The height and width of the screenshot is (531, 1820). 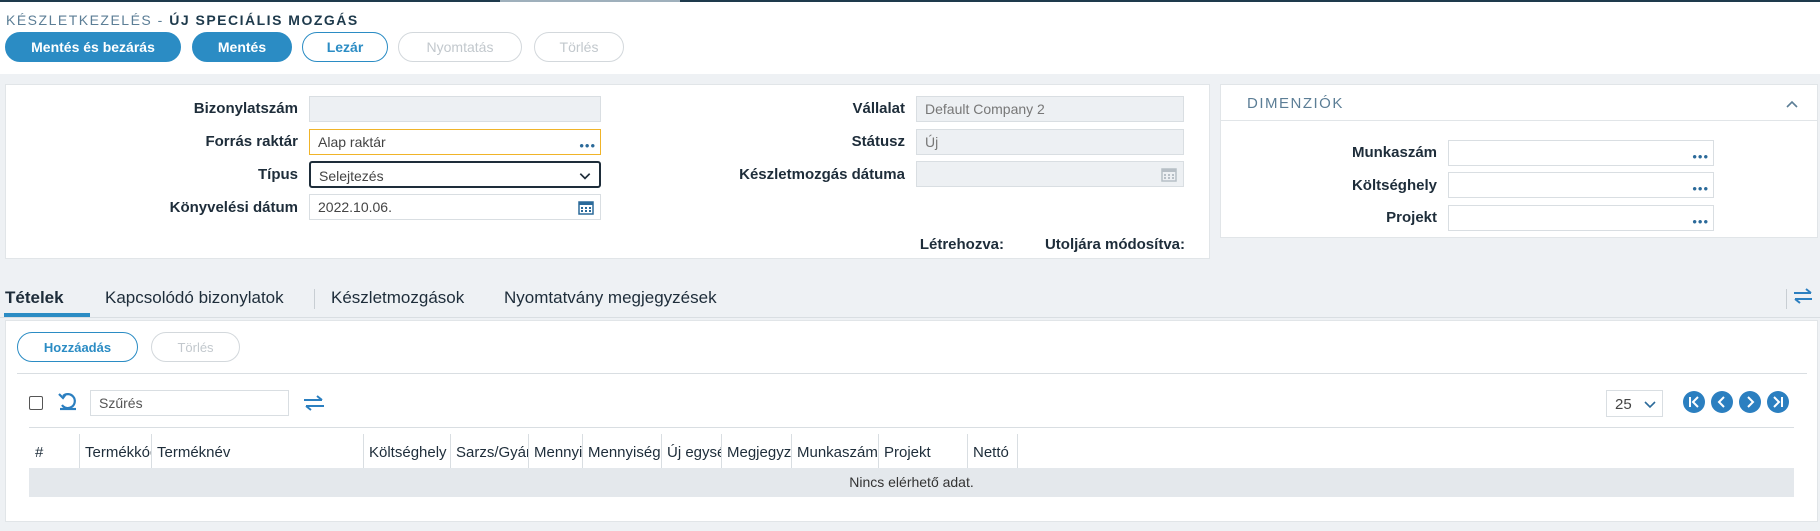 What do you see at coordinates (911, 427) in the screenshot?
I see `table-top-border` at bounding box center [911, 427].